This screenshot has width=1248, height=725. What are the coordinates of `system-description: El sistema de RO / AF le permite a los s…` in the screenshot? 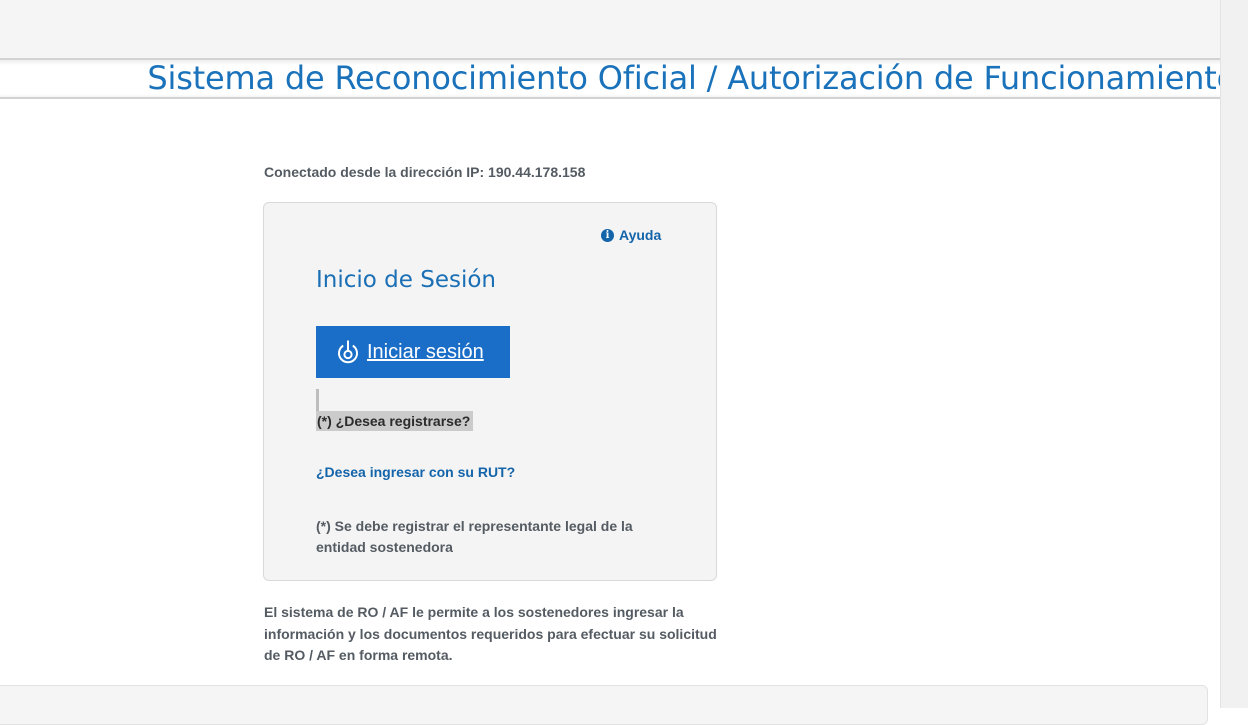 It's located at (490, 633).